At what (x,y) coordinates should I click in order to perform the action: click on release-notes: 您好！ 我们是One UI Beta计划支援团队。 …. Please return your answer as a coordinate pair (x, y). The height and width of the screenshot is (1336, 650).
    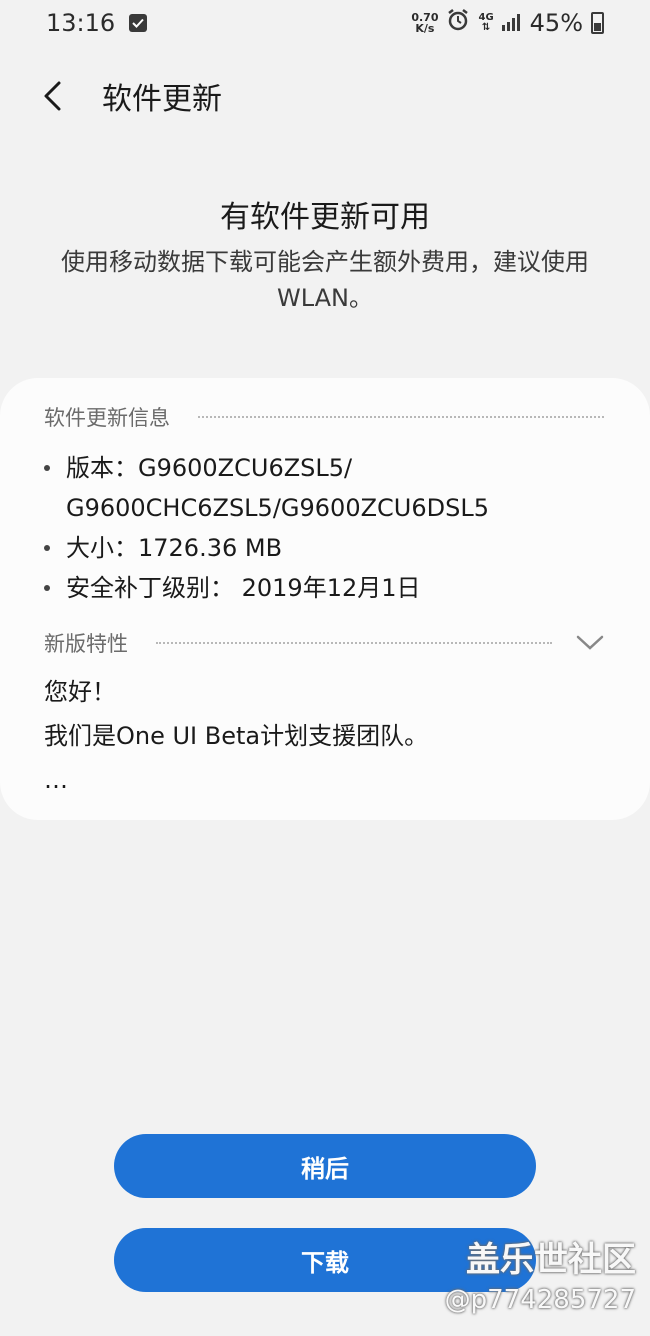
    Looking at the image, I should click on (332, 736).